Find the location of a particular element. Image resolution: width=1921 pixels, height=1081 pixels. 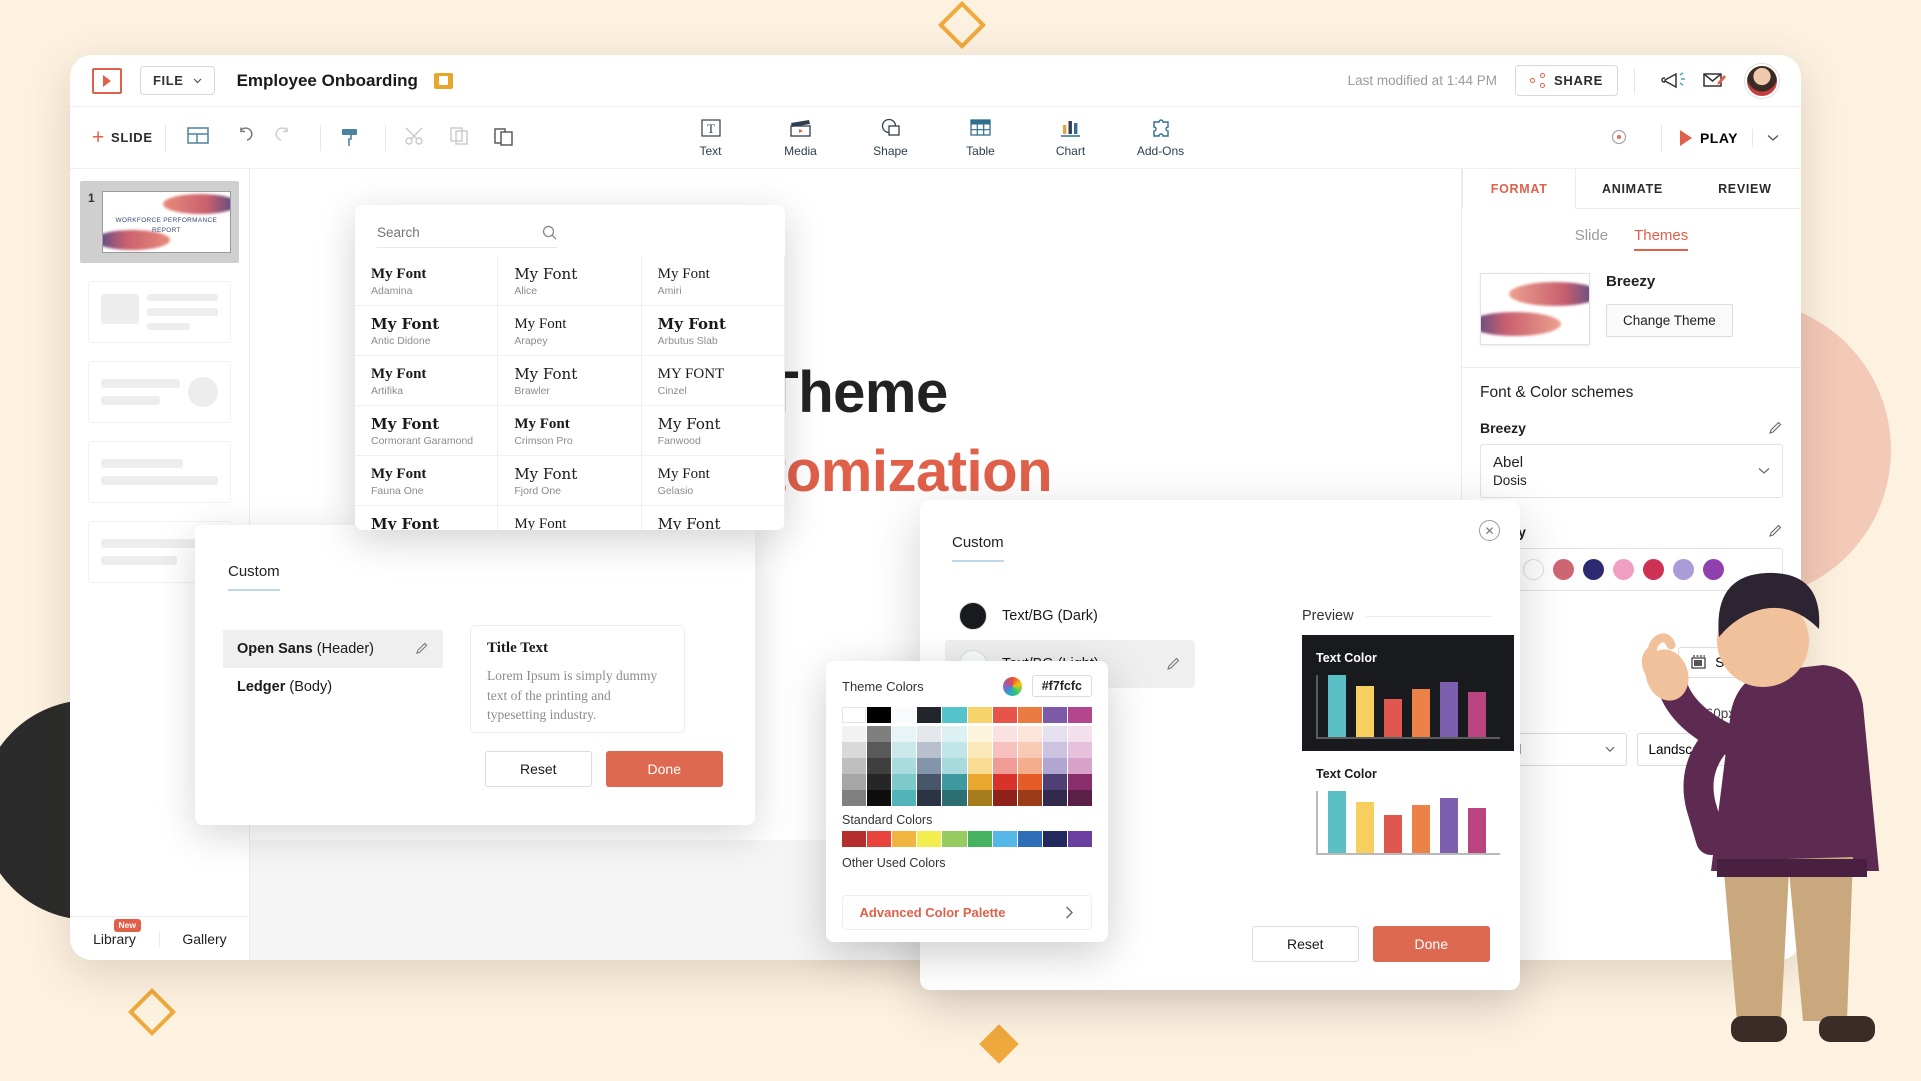

insert-shape-button: Shape is located at coordinates (891, 137).